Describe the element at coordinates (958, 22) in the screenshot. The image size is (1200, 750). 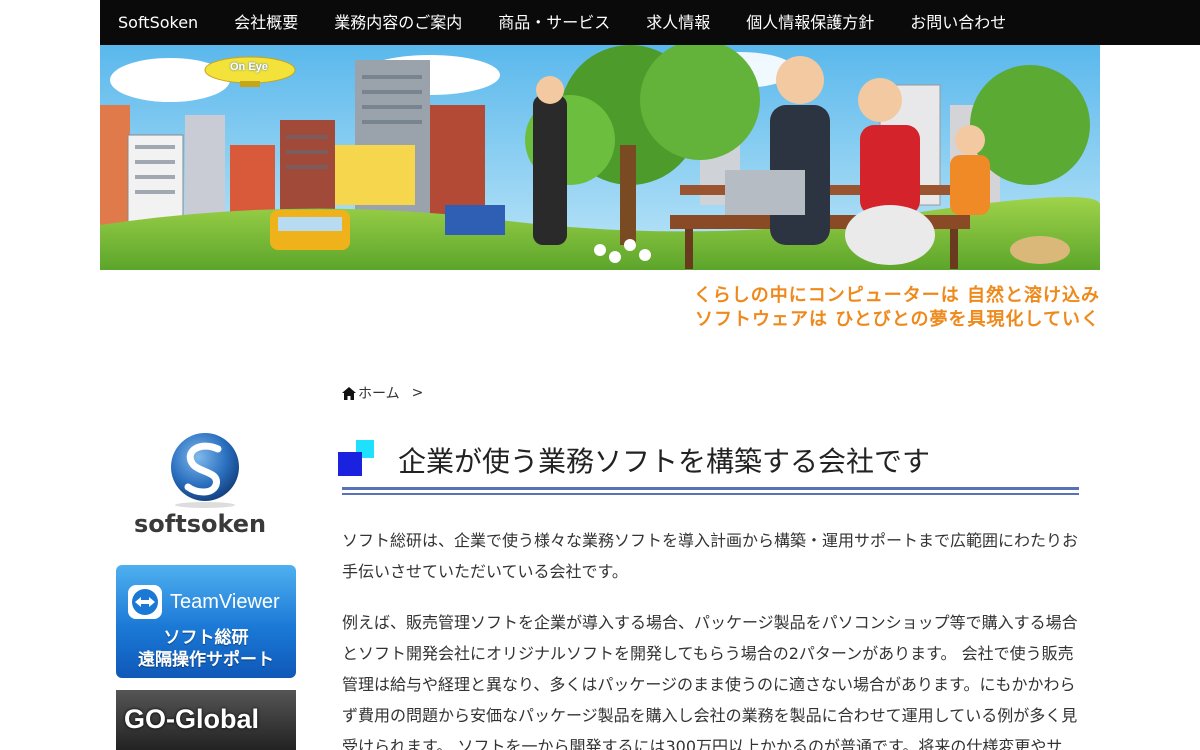
I see `nav-item-contact: お問い合わせ` at that location.